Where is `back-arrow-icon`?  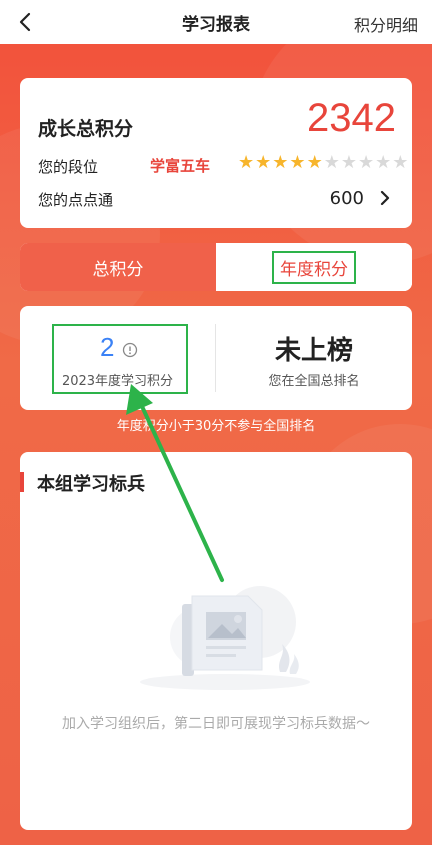
back-arrow-icon is located at coordinates (26, 22).